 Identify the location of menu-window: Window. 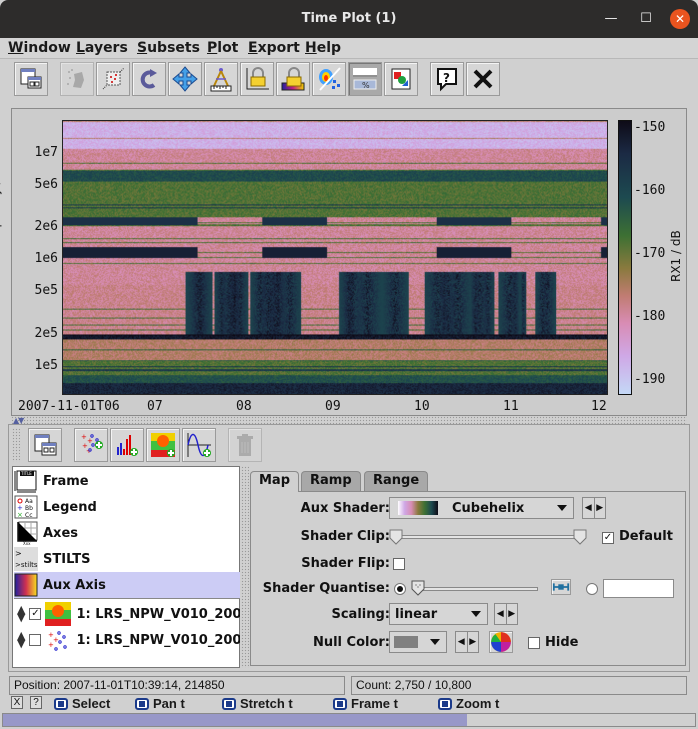
(39, 48).